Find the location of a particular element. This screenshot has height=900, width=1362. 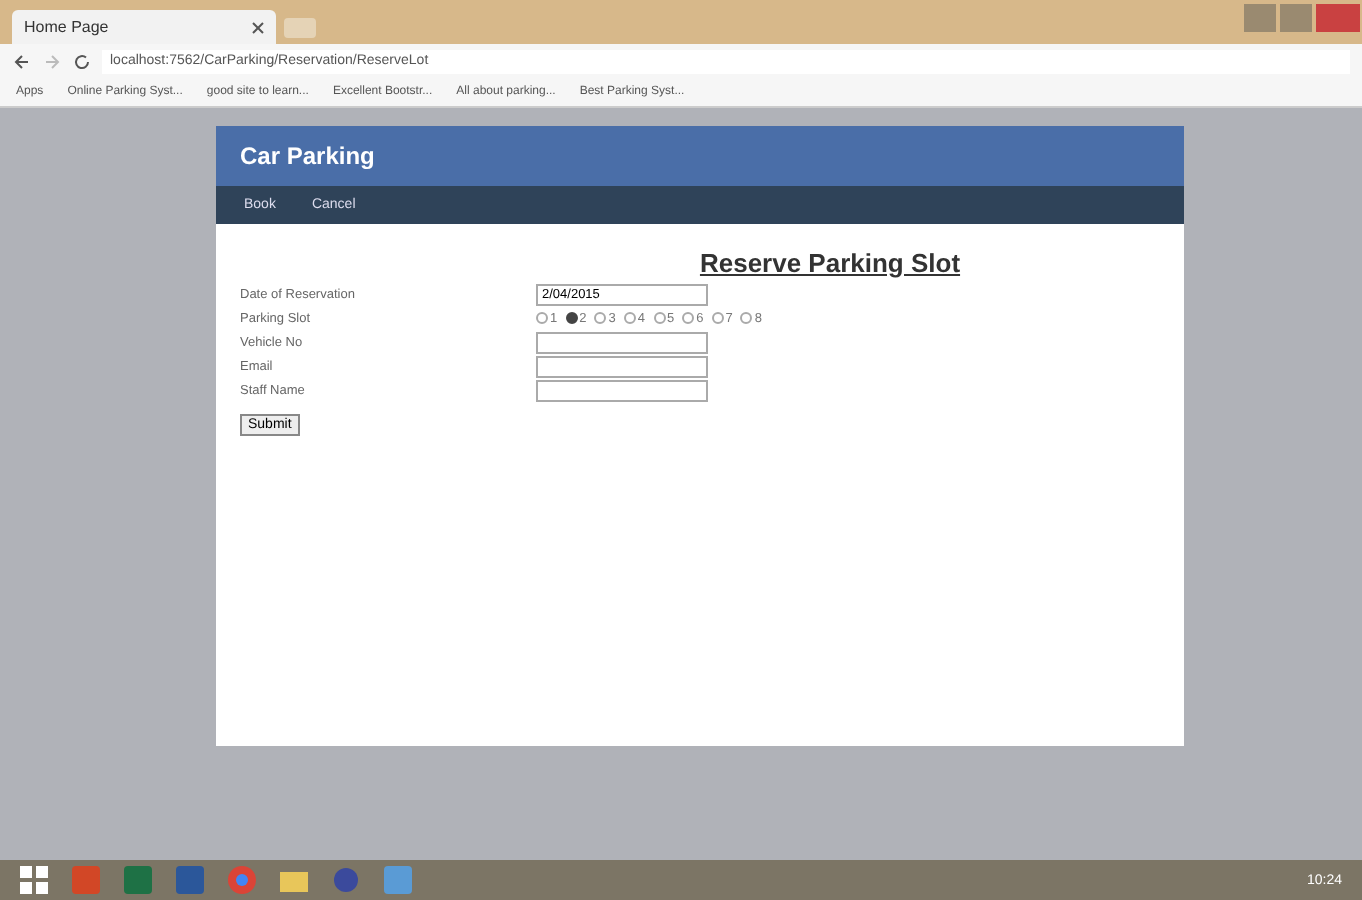

browser-icon is located at coordinates (242, 880).